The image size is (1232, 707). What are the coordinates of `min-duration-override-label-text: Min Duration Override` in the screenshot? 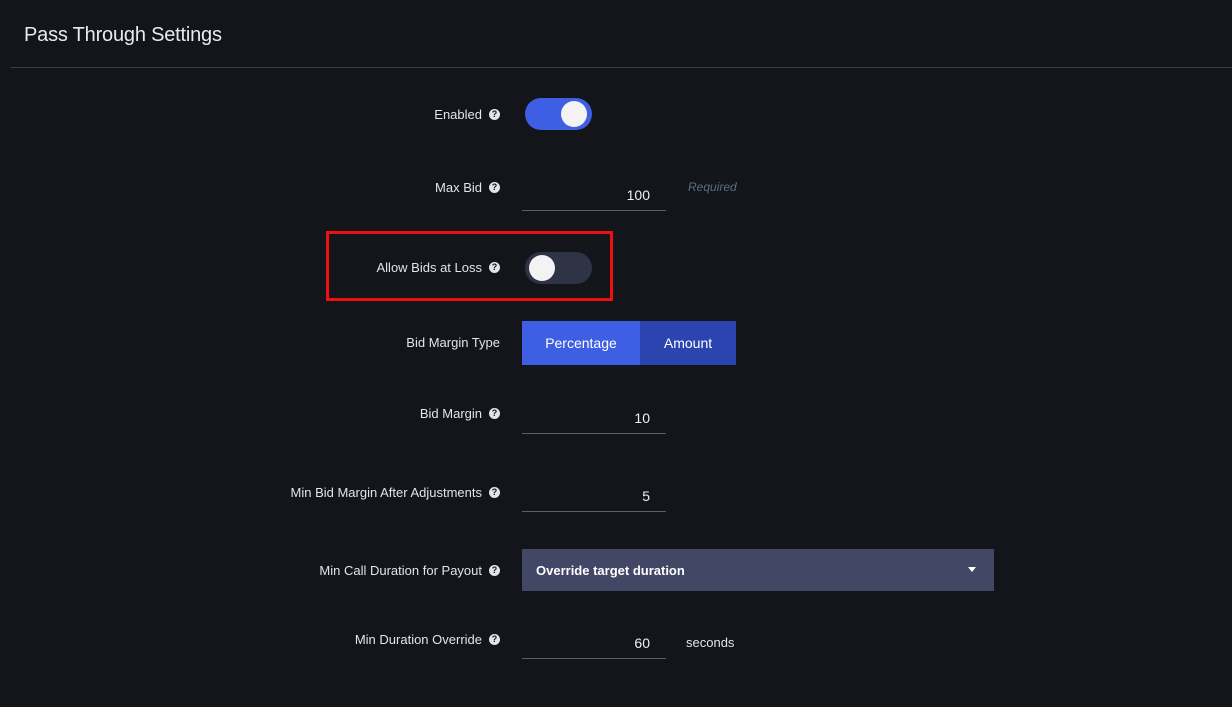 It's located at (418, 639).